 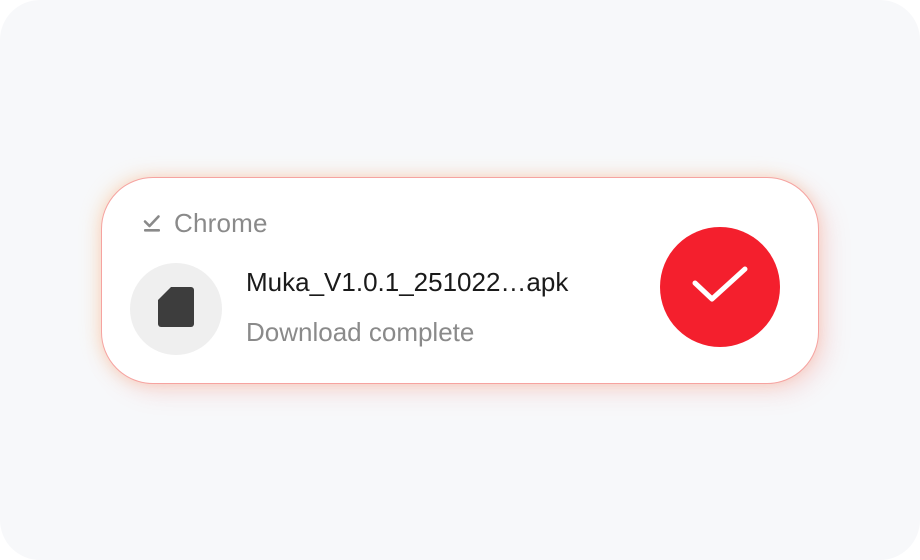 I want to click on checkmark-icon, so click(x=720, y=287).